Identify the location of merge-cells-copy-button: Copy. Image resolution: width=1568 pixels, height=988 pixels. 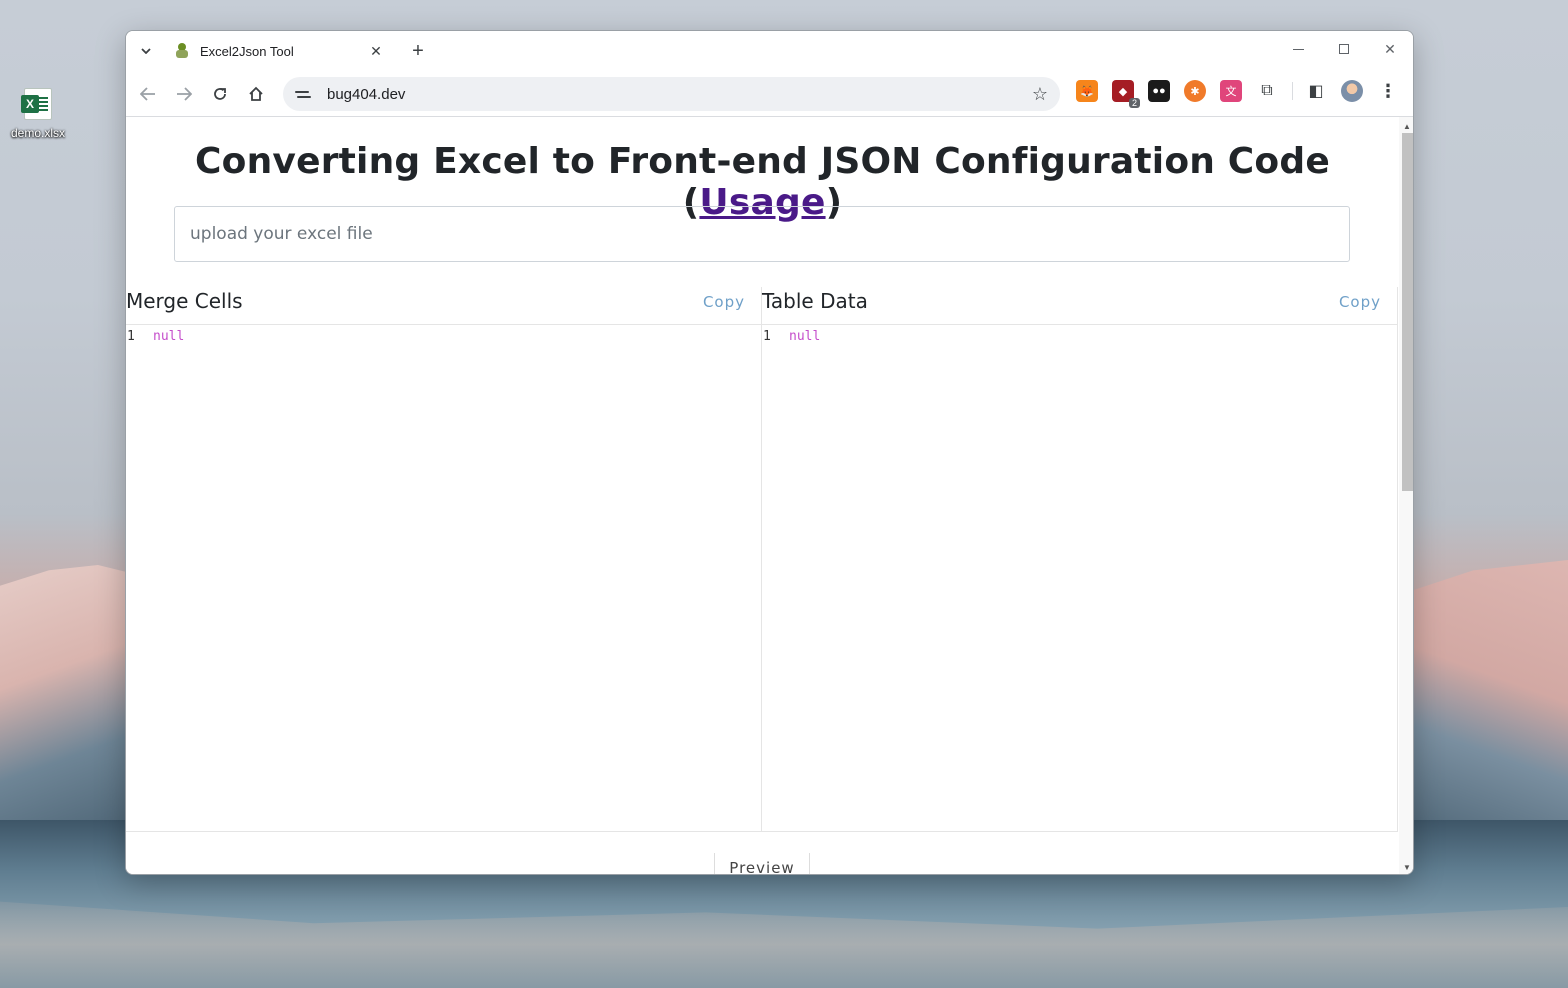
(724, 302).